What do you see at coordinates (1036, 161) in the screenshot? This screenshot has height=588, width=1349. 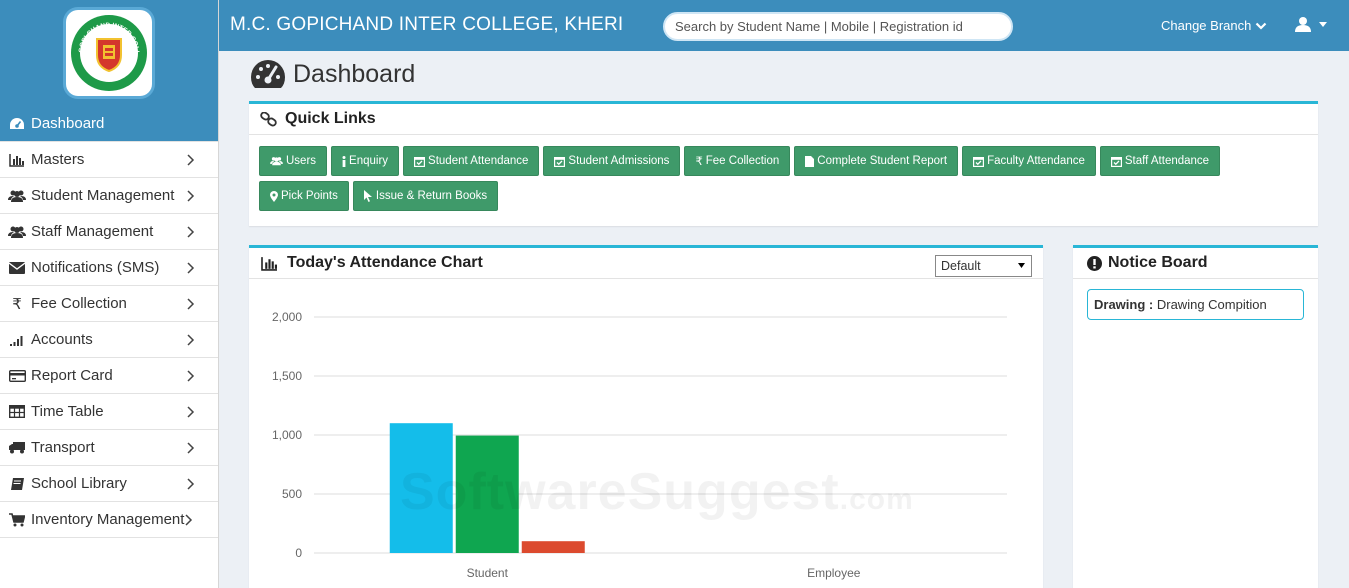 I see `quick-link-label: Faculty Attendance` at bounding box center [1036, 161].